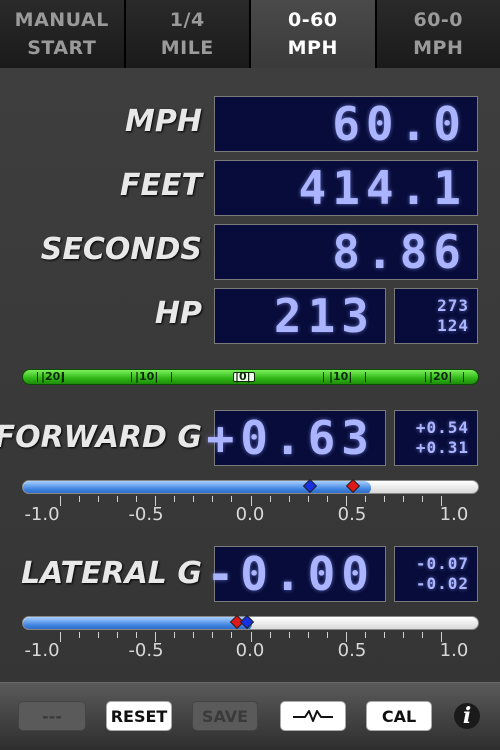  What do you see at coordinates (121, 249) in the screenshot?
I see `seconds-label: SECONDS` at bounding box center [121, 249].